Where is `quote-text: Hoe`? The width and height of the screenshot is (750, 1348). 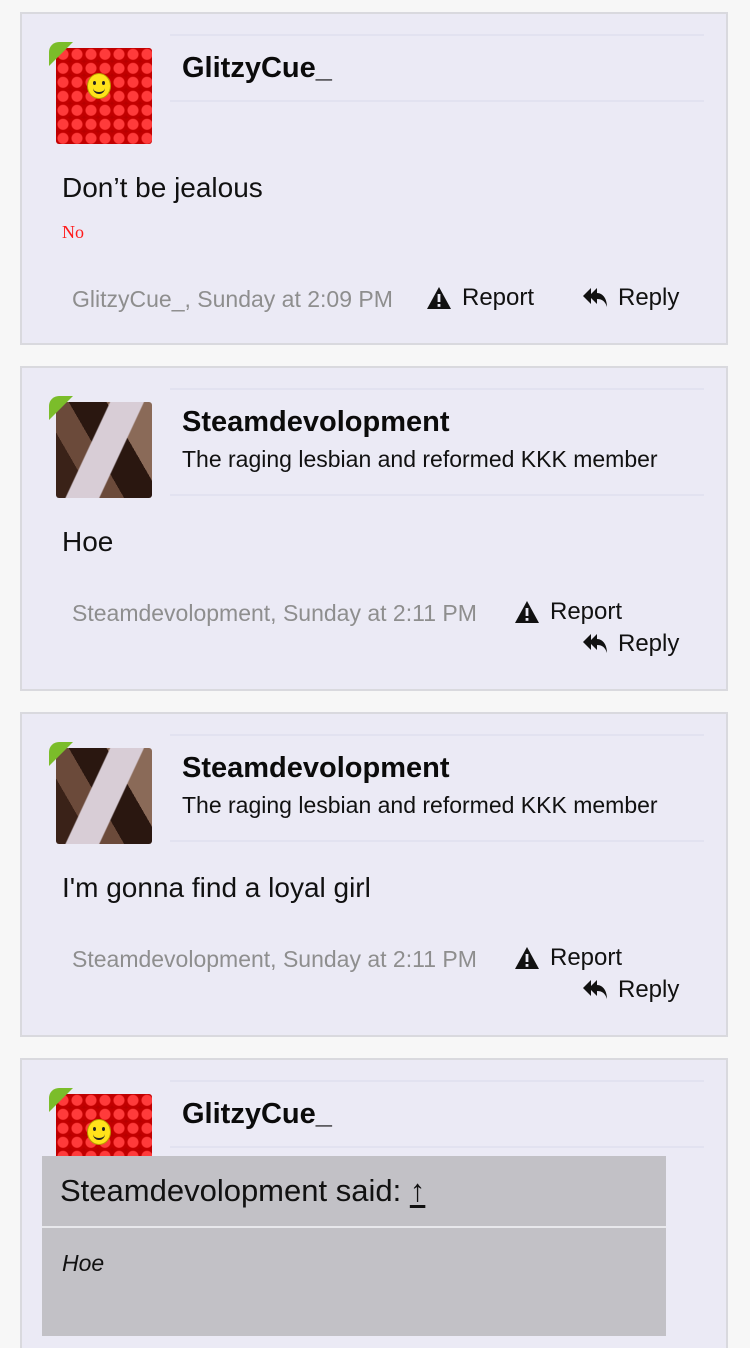 quote-text: Hoe is located at coordinates (83, 1263).